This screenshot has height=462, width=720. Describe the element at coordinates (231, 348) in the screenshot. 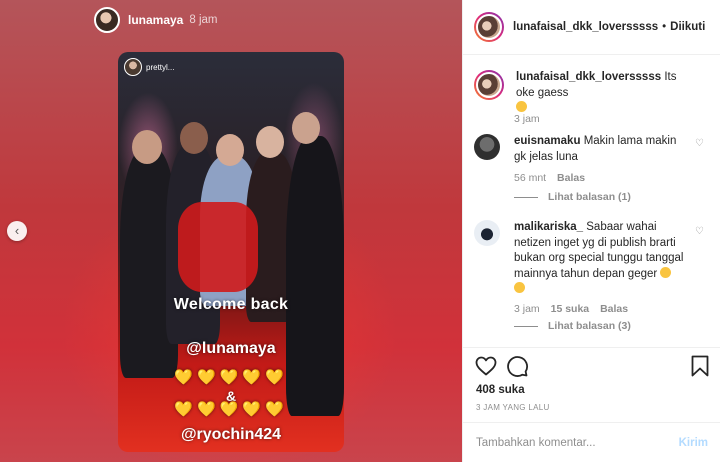

I see `overlay-mention-lunamaya: @lunamaya` at that location.